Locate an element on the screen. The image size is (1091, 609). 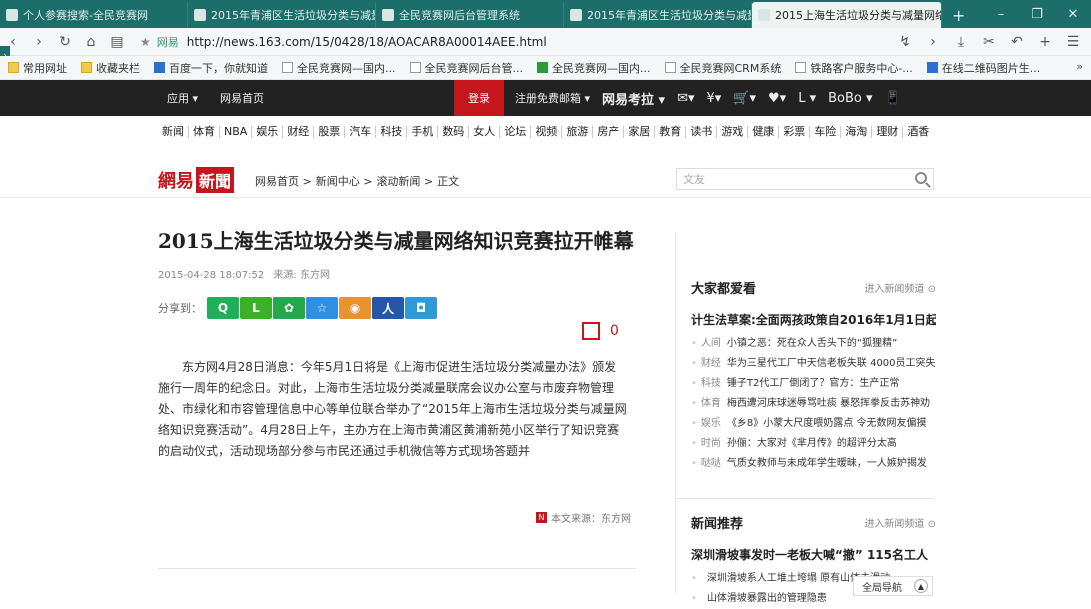
apps-menu: 应用 ▾ is located at coordinates (182, 98).